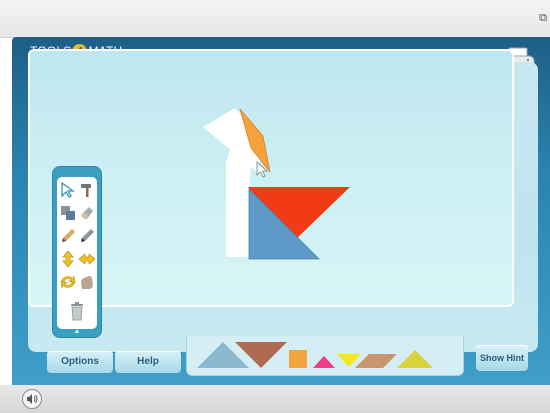 The width and height of the screenshot is (550, 413). What do you see at coordinates (349, 360) in the screenshot?
I see `tray-small-triangle-yellow` at bounding box center [349, 360].